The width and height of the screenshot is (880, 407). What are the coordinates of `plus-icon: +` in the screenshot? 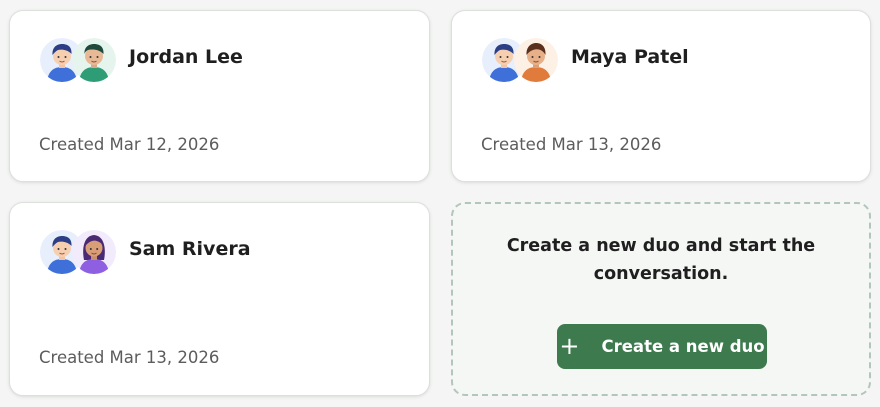 It's located at (569, 345).